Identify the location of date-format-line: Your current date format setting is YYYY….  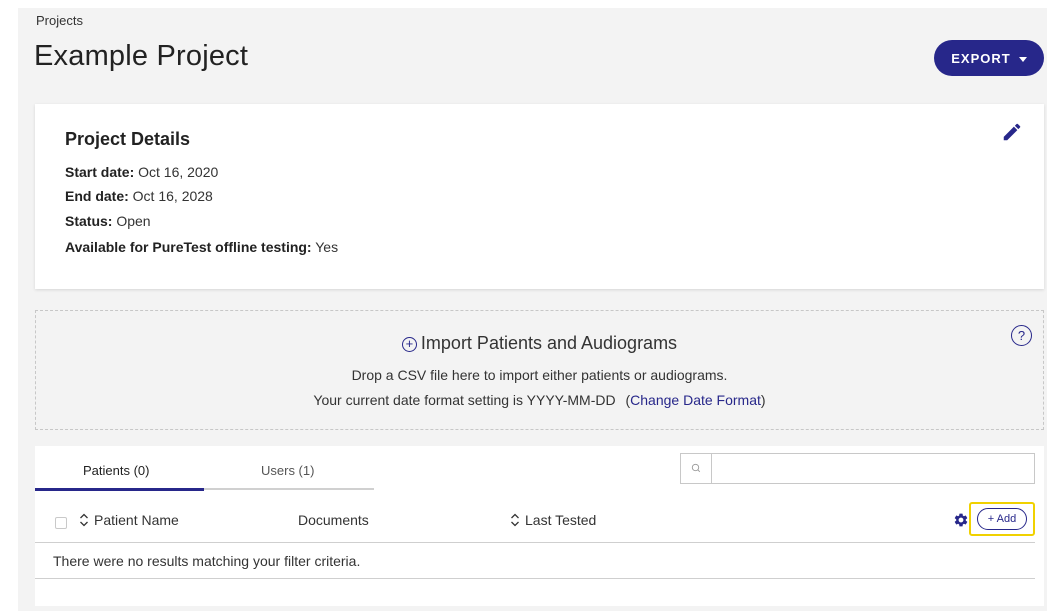
(539, 400).